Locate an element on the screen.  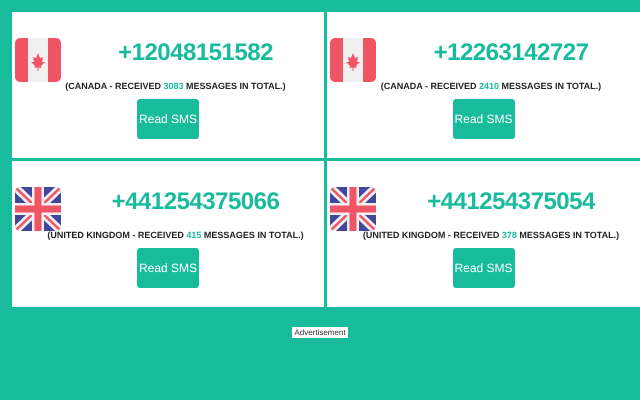
phone-number: +12263142727 is located at coordinates (511, 53).